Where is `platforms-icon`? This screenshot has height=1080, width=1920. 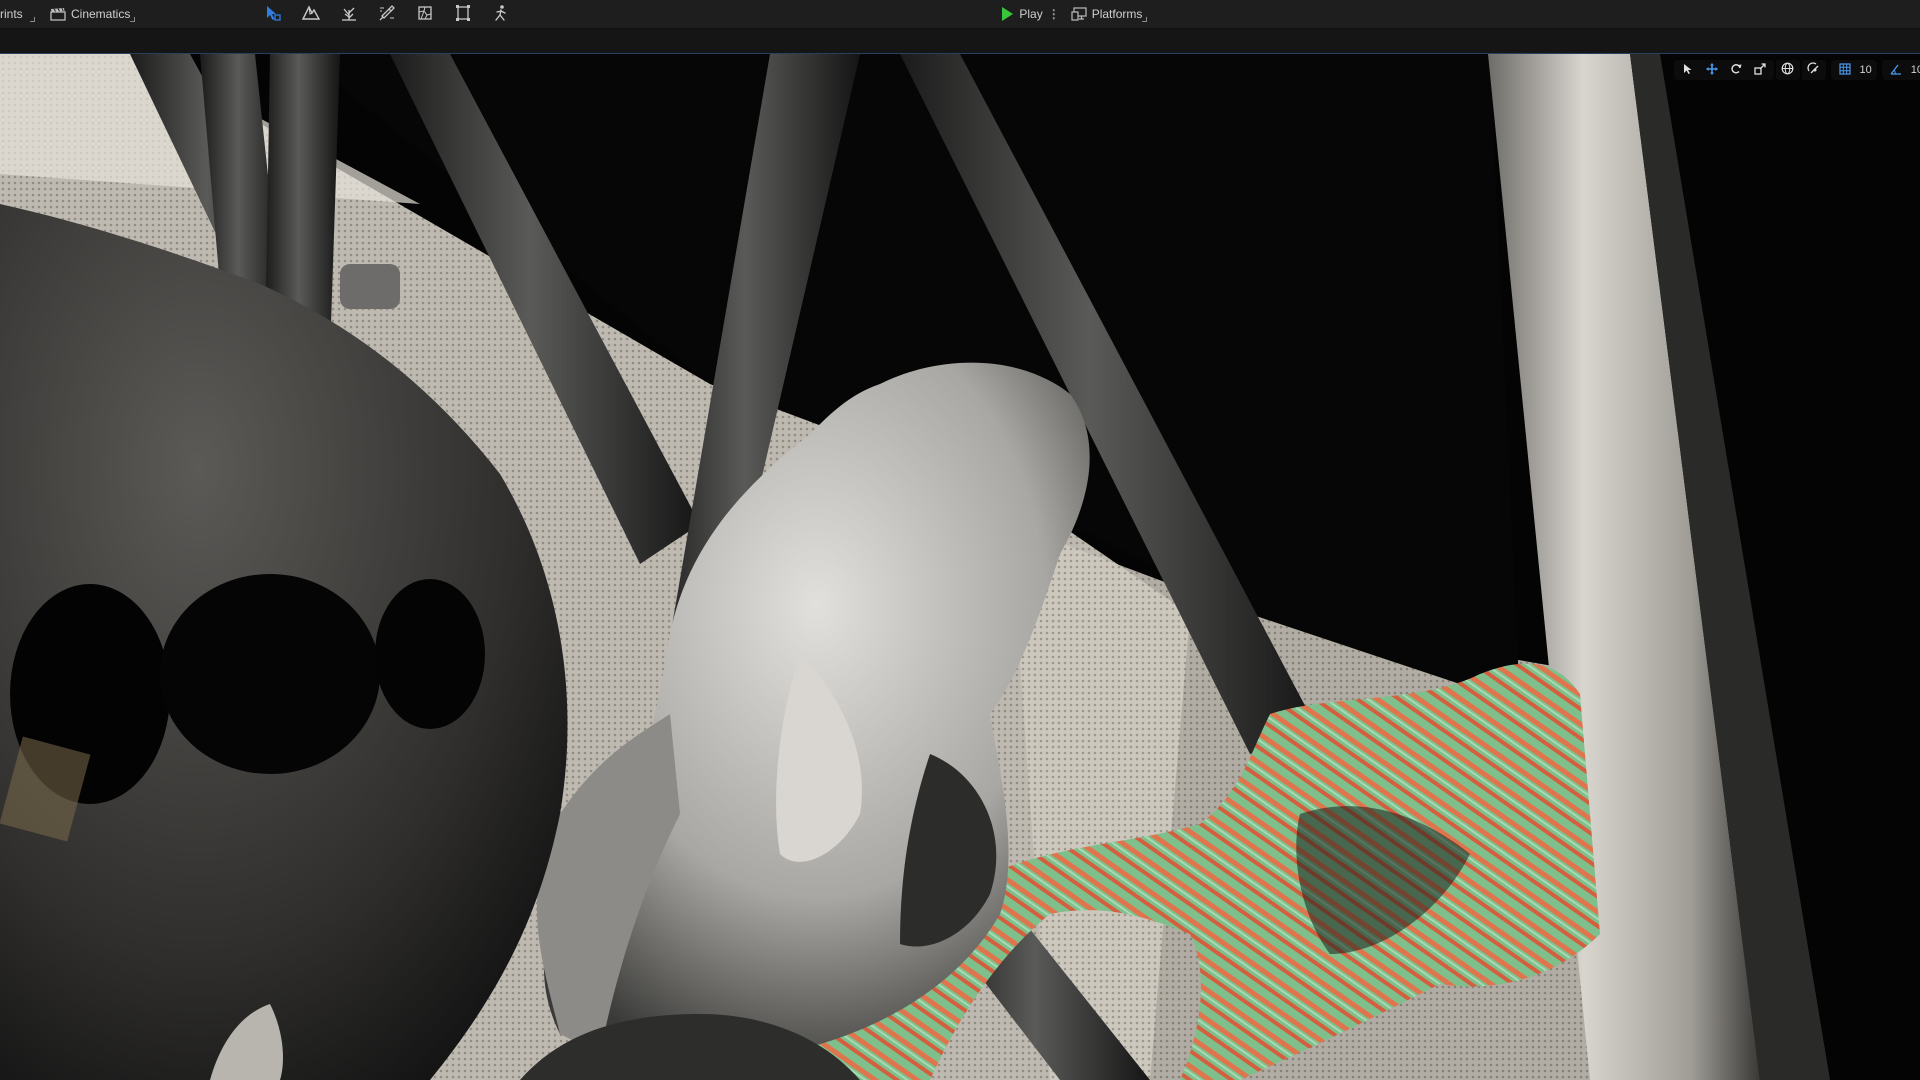
platforms-icon is located at coordinates (1079, 14).